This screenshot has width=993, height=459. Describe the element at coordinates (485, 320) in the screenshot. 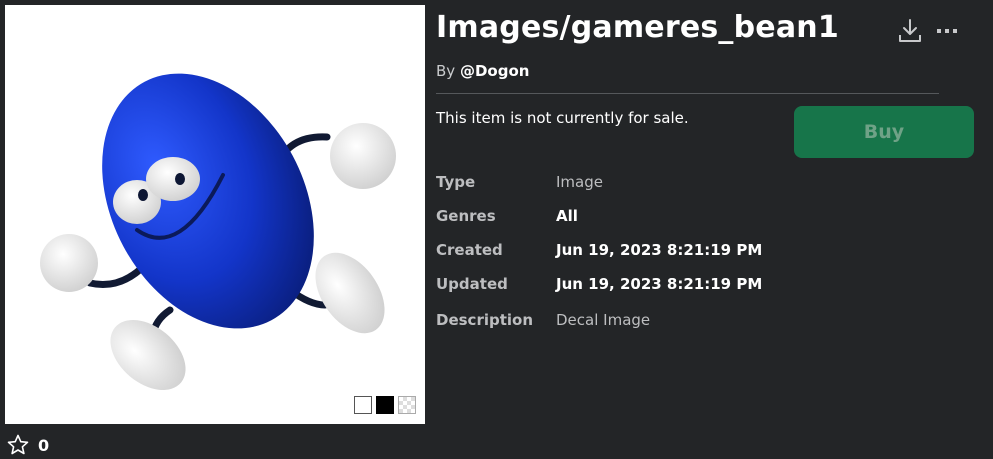

I see `detail-label: Description` at that location.